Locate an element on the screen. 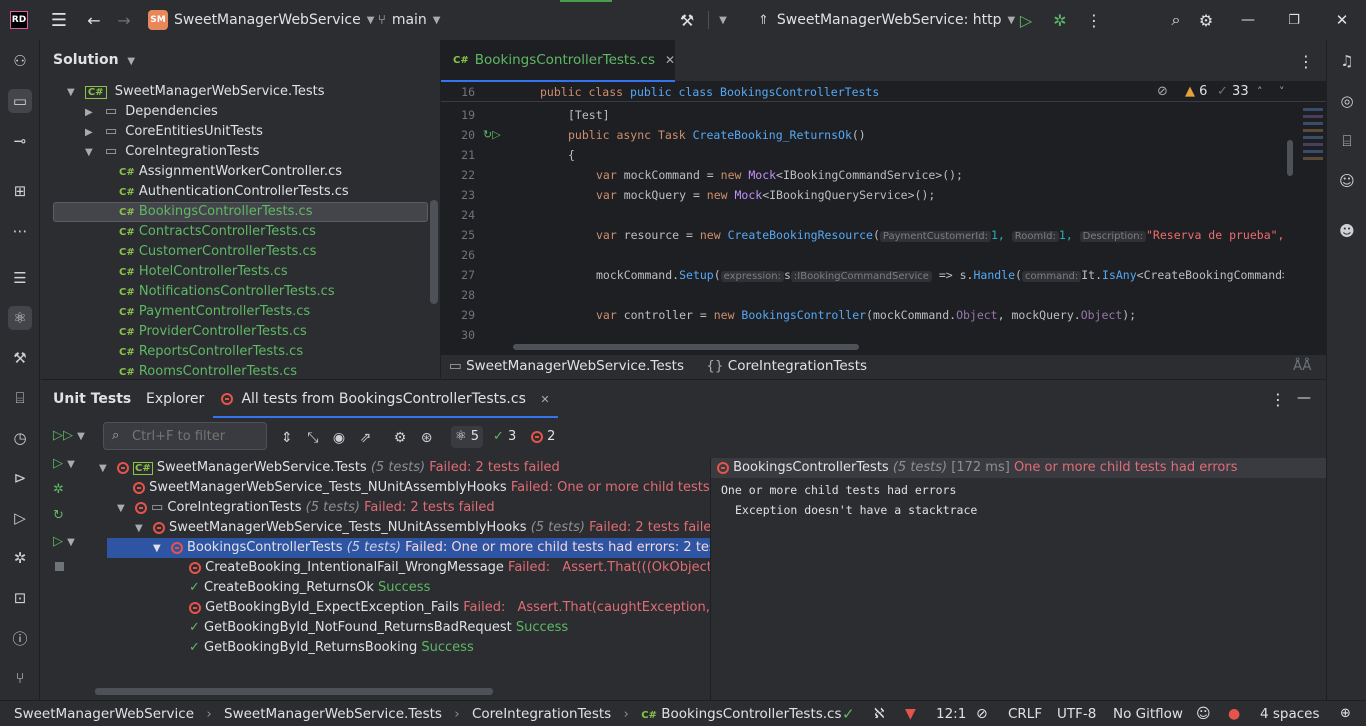 The width and height of the screenshot is (1366, 726). tree-item-file: C# ProviderControllerTests.cs is located at coordinates (213, 332).